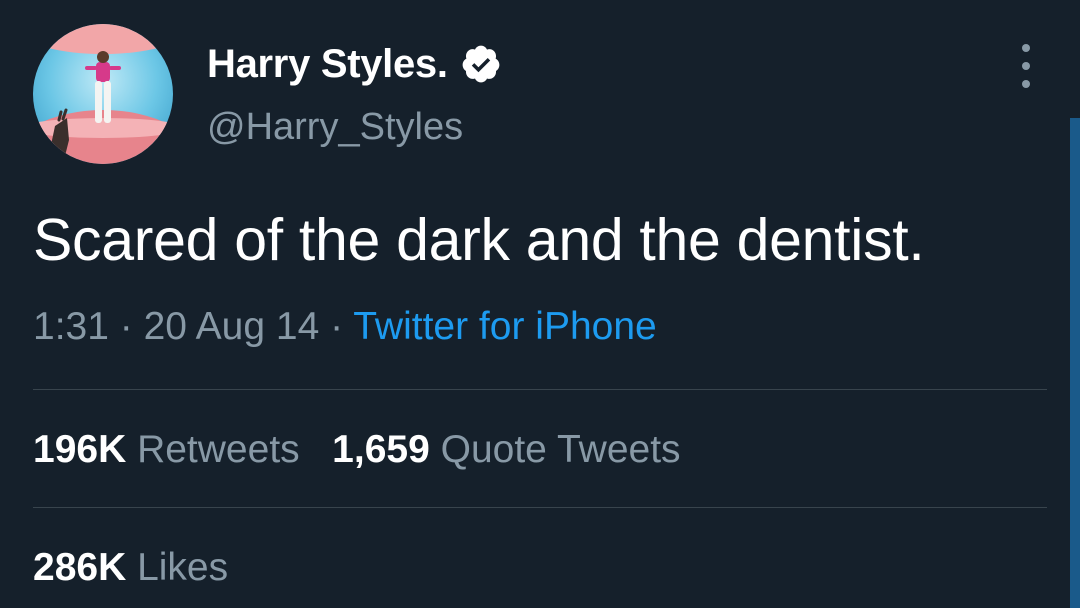 The image size is (1080, 608). I want to click on quote-tweets-label: Quote Tweets, so click(560, 449).